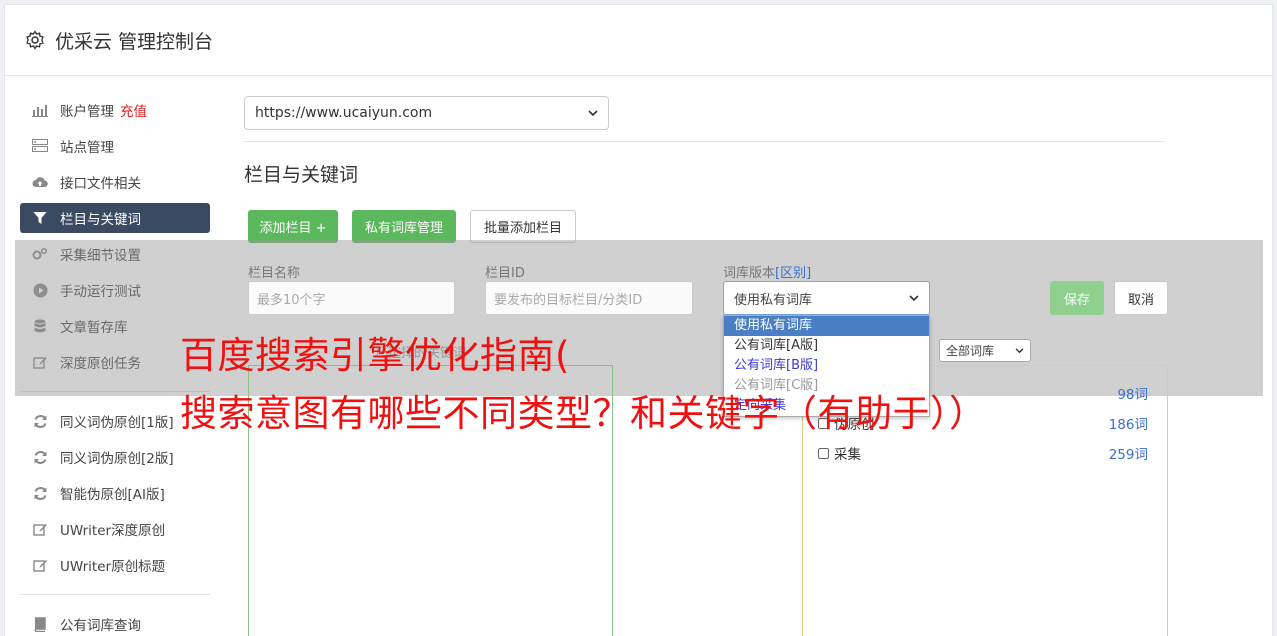  Describe the element at coordinates (293, 226) in the screenshot. I see `add-column-button: 添加栏目 +` at that location.